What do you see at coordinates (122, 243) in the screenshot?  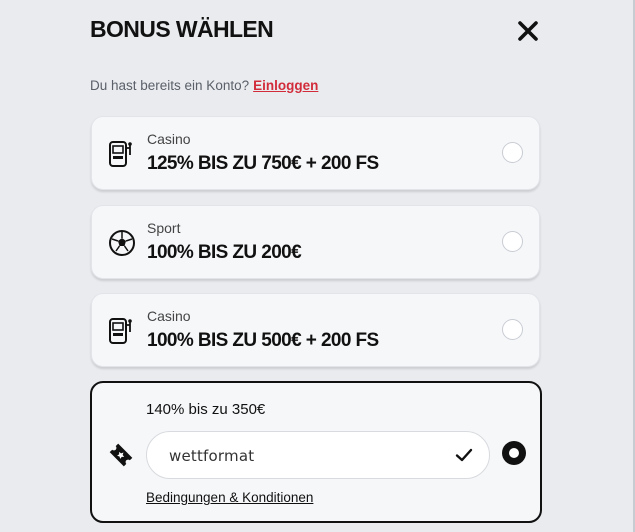 I see `soccer-ball-icon` at bounding box center [122, 243].